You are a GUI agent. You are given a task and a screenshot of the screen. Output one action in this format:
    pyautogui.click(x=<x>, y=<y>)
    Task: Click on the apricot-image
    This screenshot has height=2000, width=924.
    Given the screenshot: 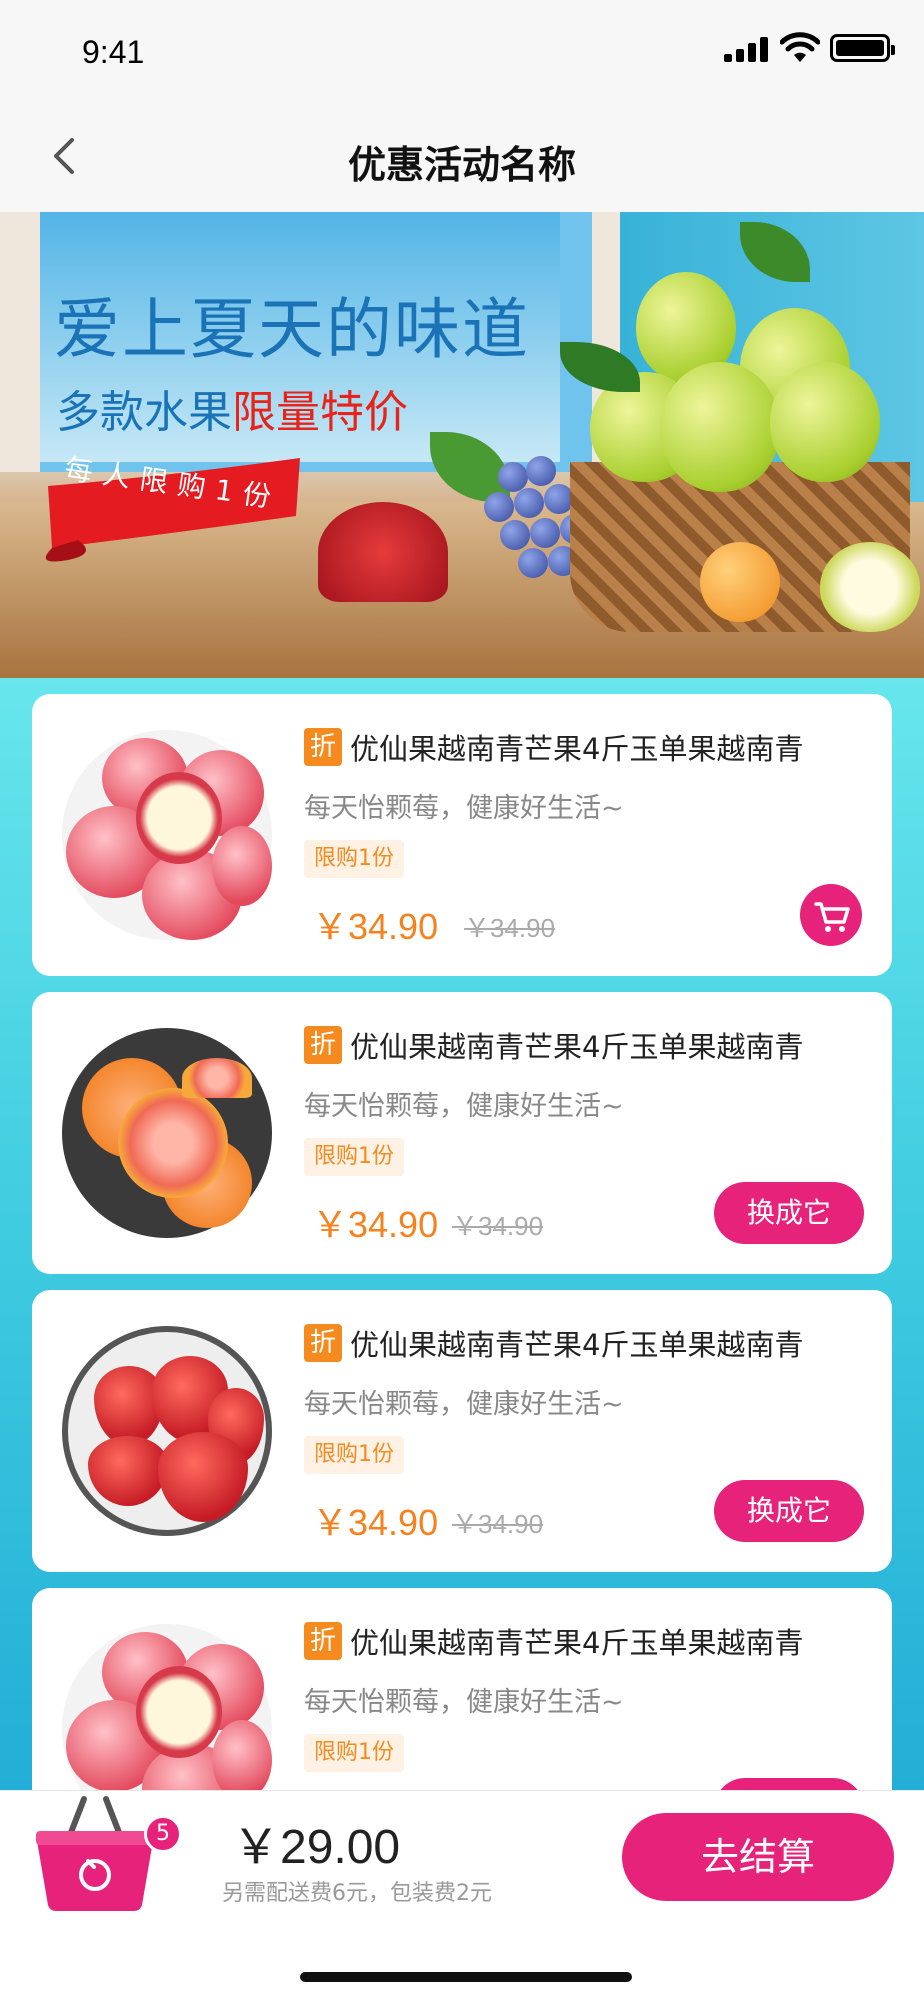 What is the action you would take?
    pyautogui.click(x=740, y=582)
    